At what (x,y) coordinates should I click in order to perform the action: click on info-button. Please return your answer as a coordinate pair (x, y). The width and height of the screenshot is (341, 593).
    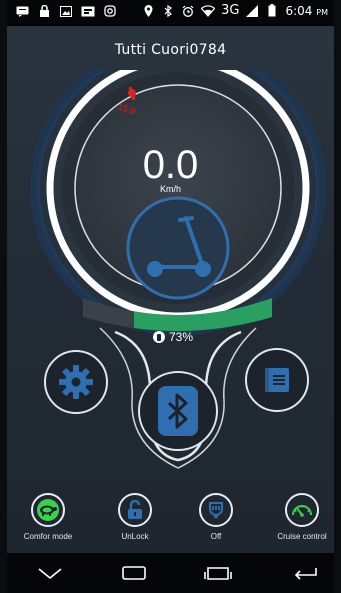
    Looking at the image, I should click on (277, 380).